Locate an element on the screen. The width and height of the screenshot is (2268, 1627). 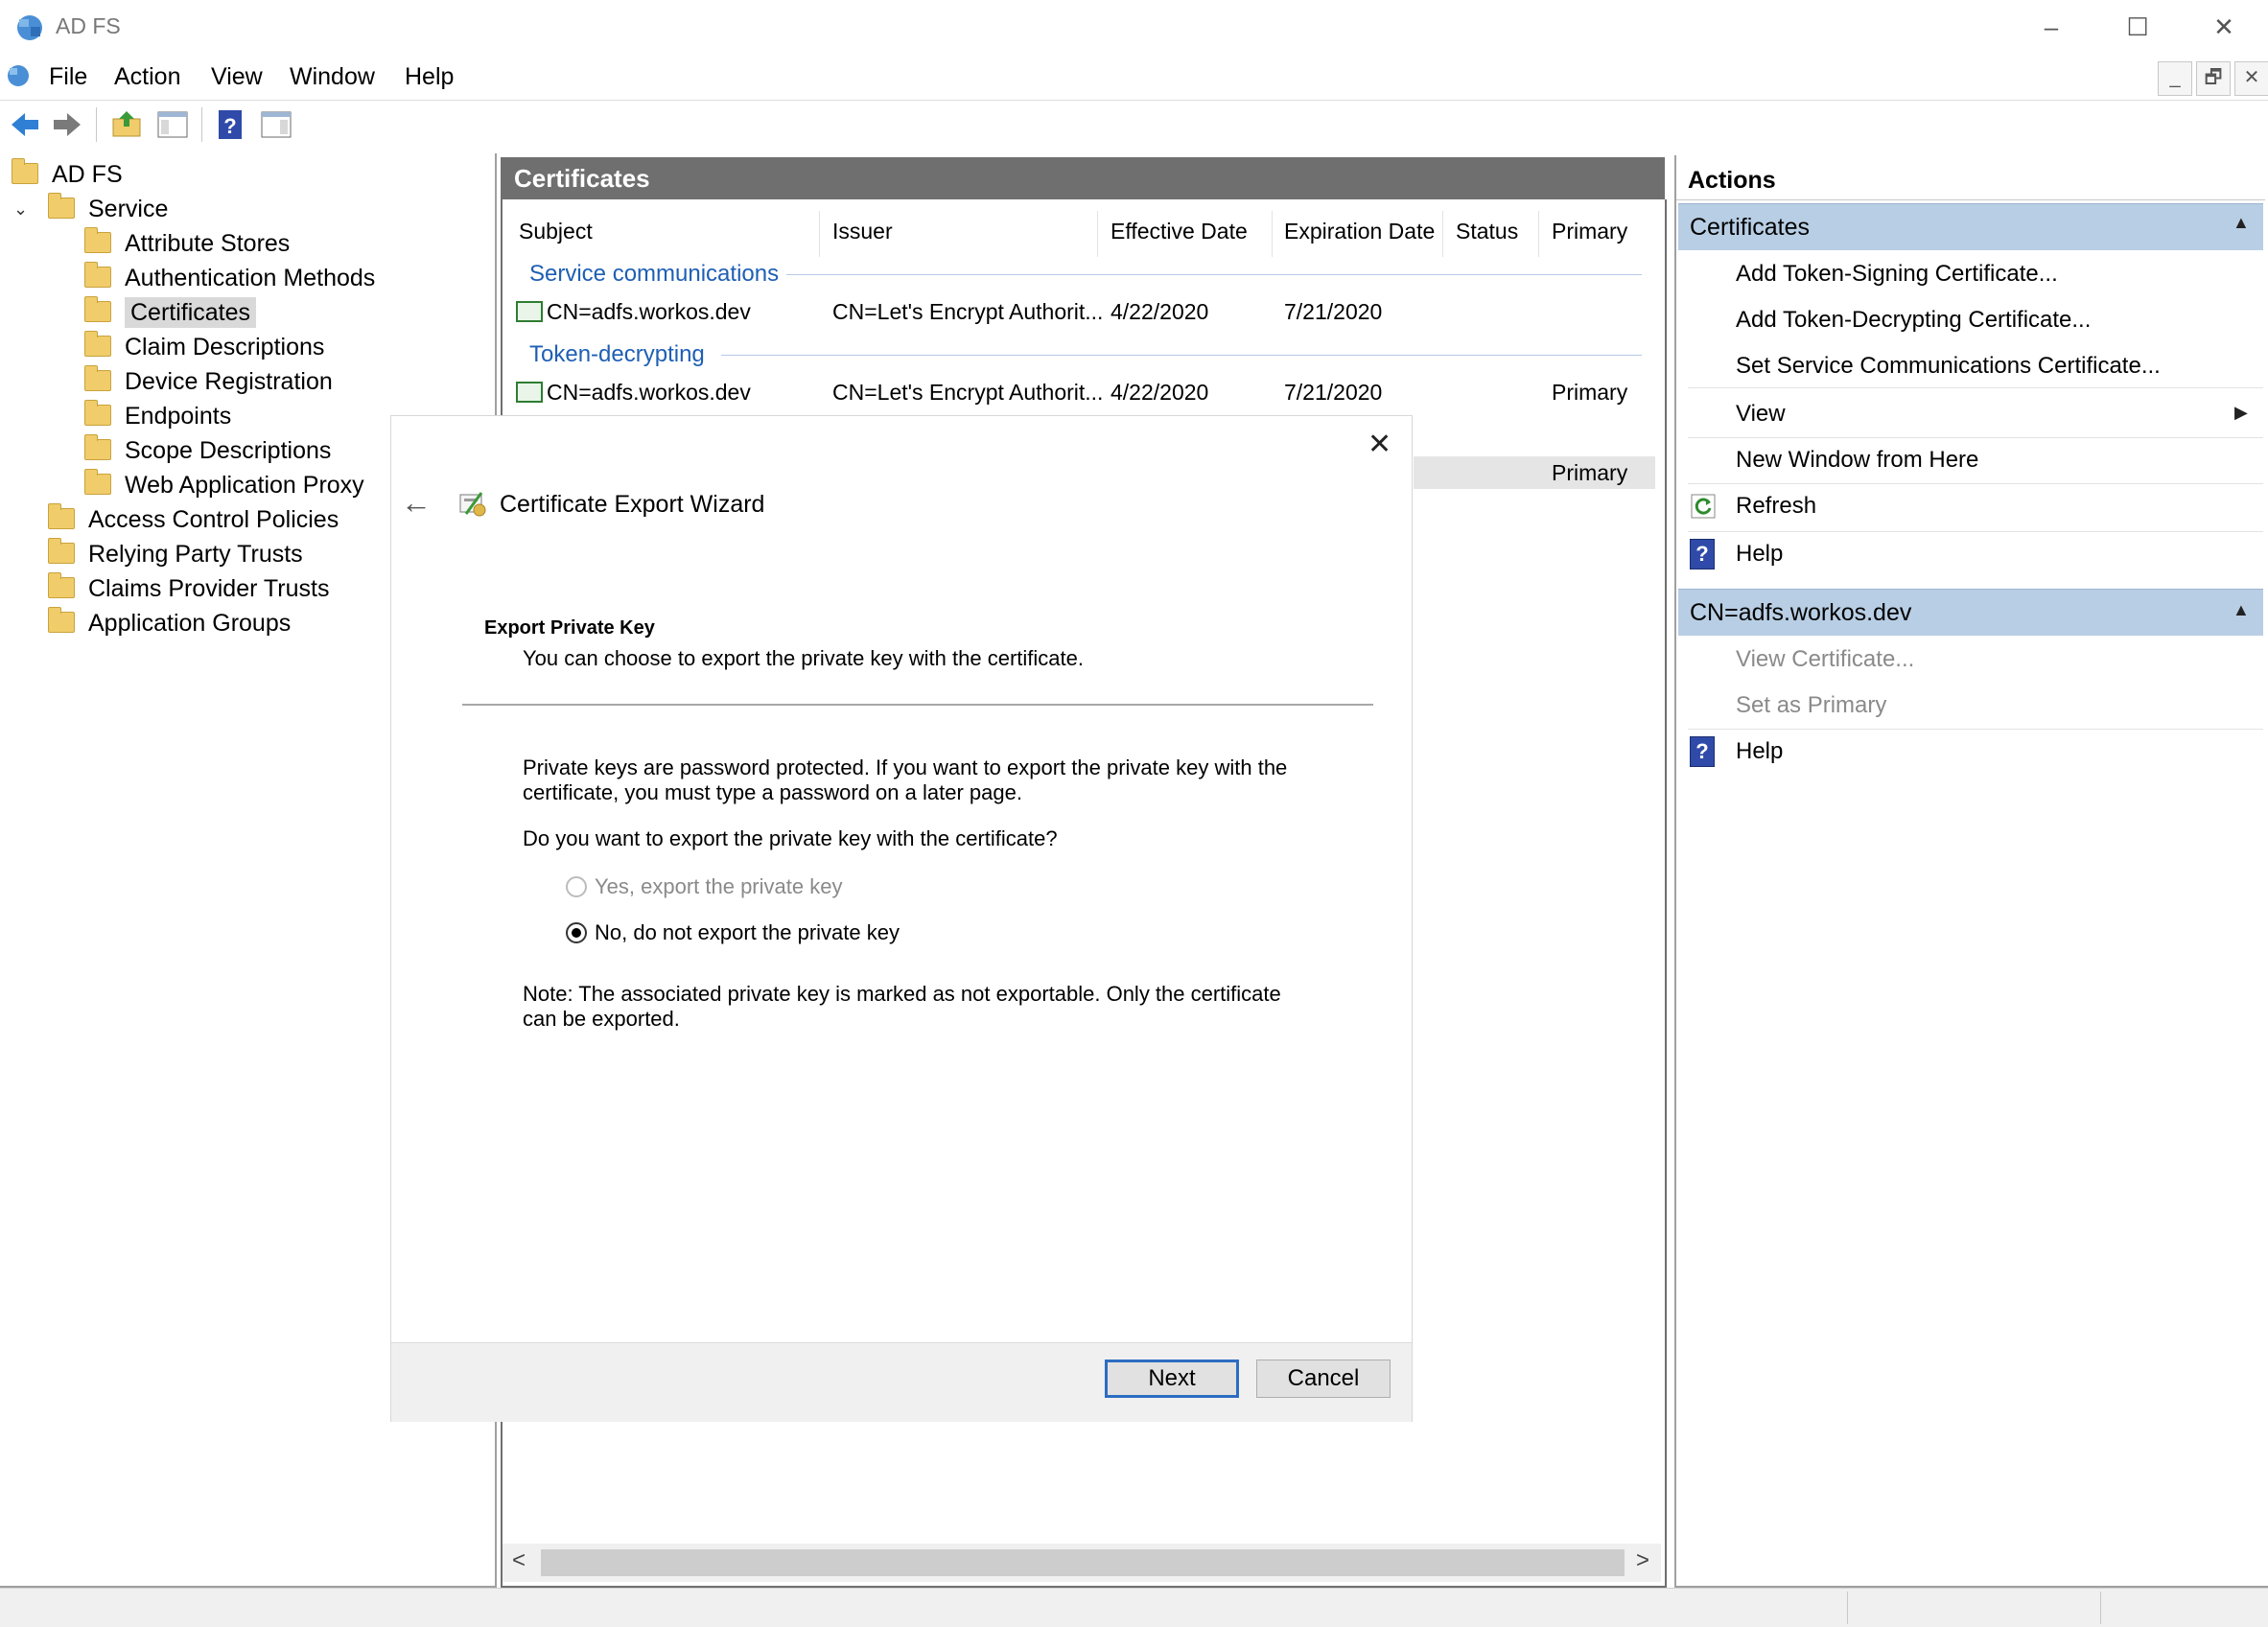
actions-section-certificates: Certificates is located at coordinates (1971, 226).